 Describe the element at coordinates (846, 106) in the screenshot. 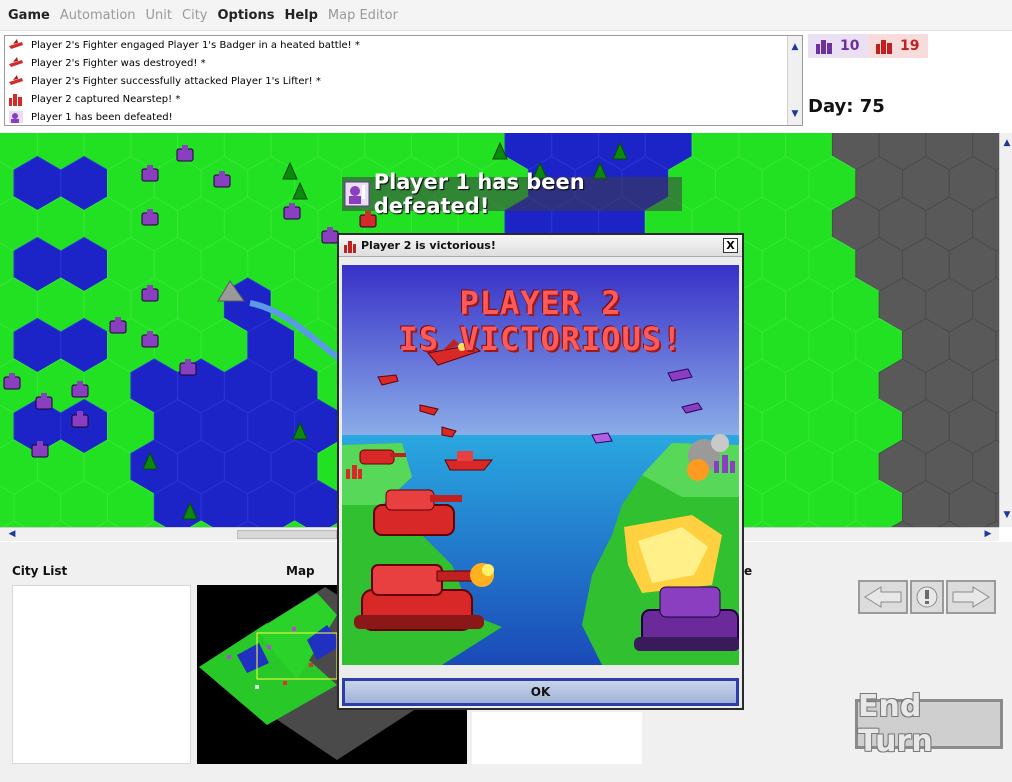

I see `day-counter: Day: 75` at that location.